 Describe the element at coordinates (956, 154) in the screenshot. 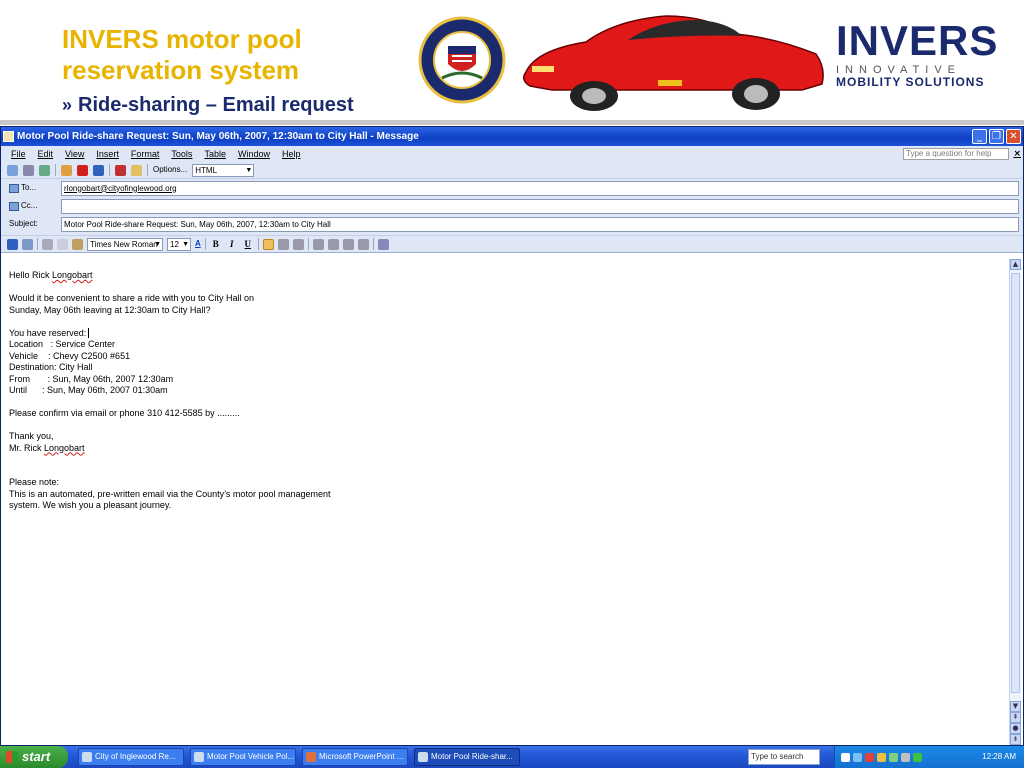

I see `help-search-input: Type a question for help` at that location.